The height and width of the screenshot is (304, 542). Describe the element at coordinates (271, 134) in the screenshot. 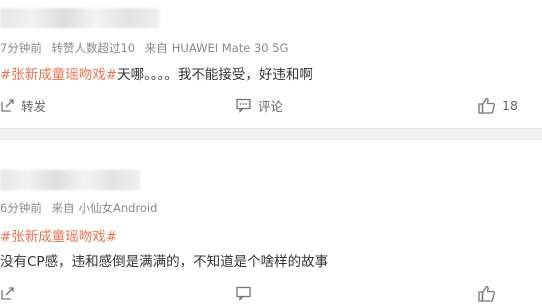

I see `comment-divider` at that location.